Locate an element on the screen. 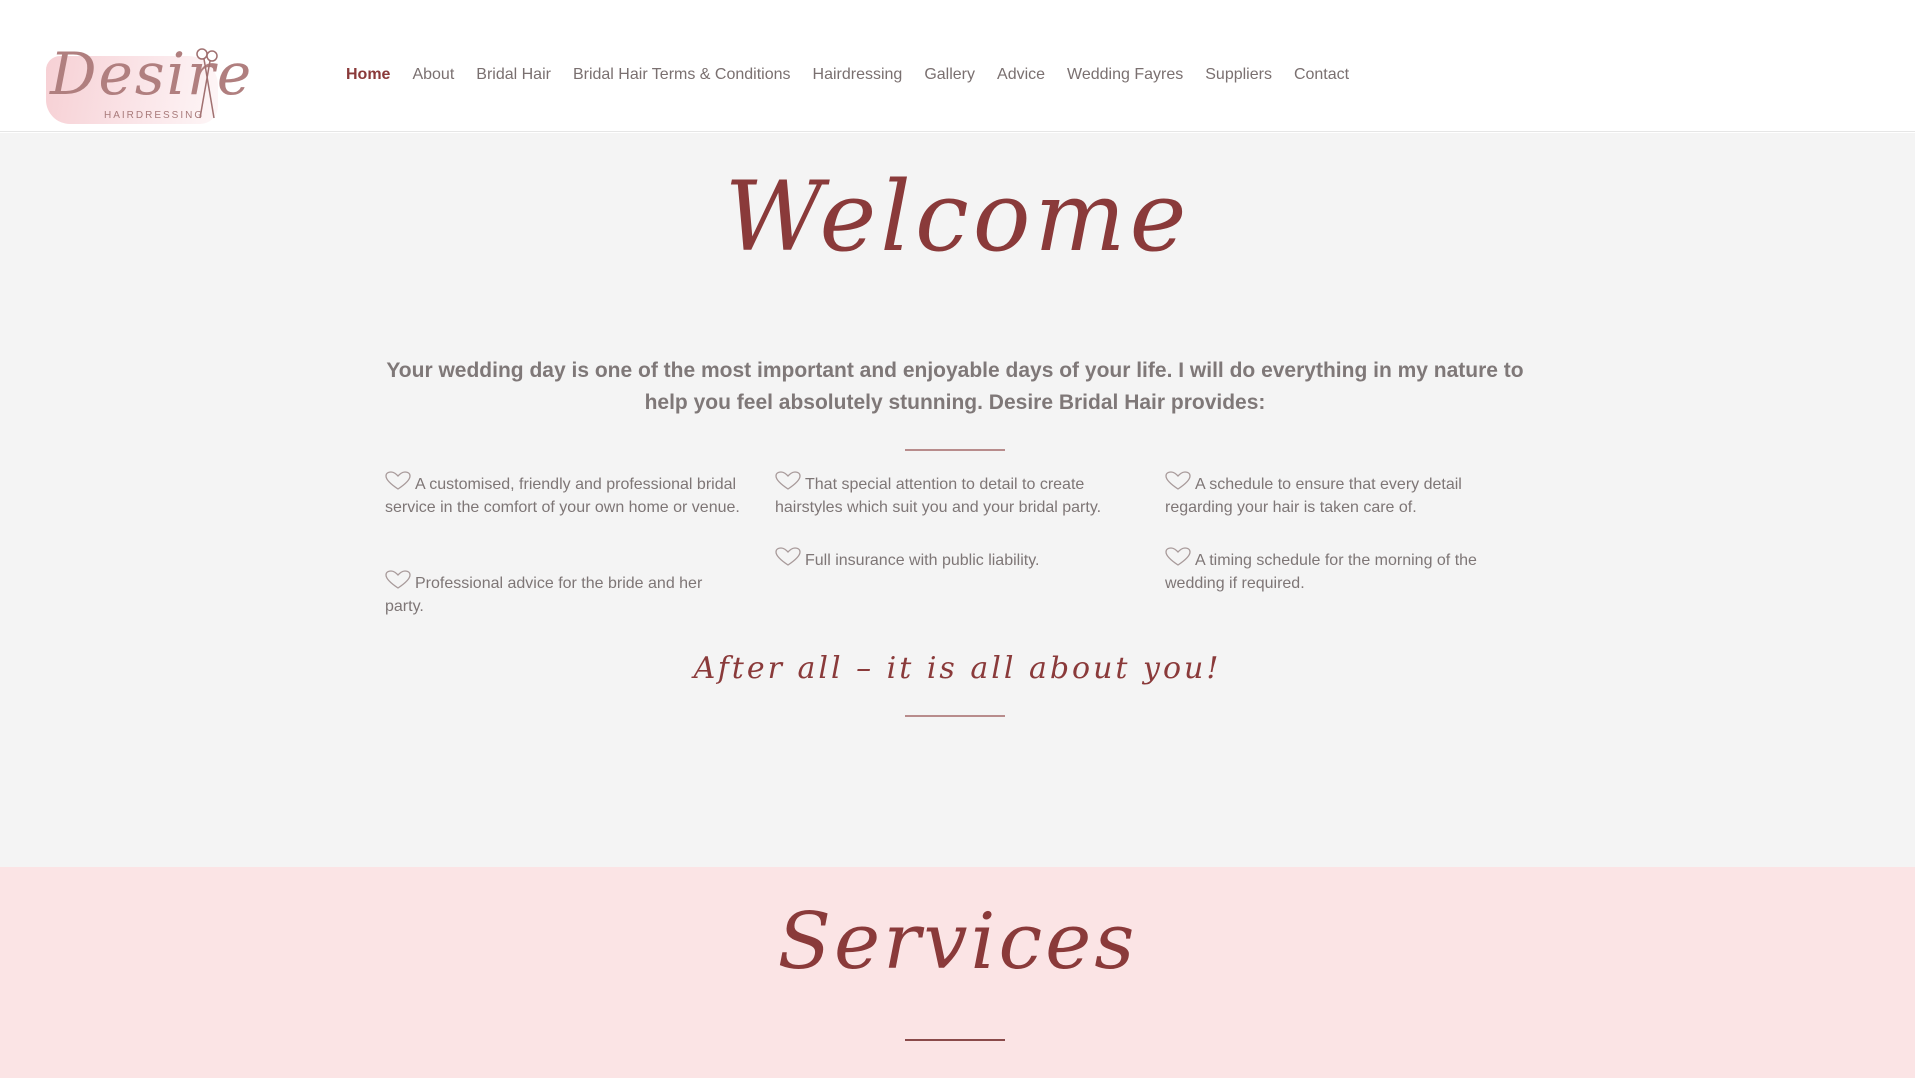 The height and width of the screenshot is (1078, 1915). logo-script-text: Desire is located at coordinates (152, 74).